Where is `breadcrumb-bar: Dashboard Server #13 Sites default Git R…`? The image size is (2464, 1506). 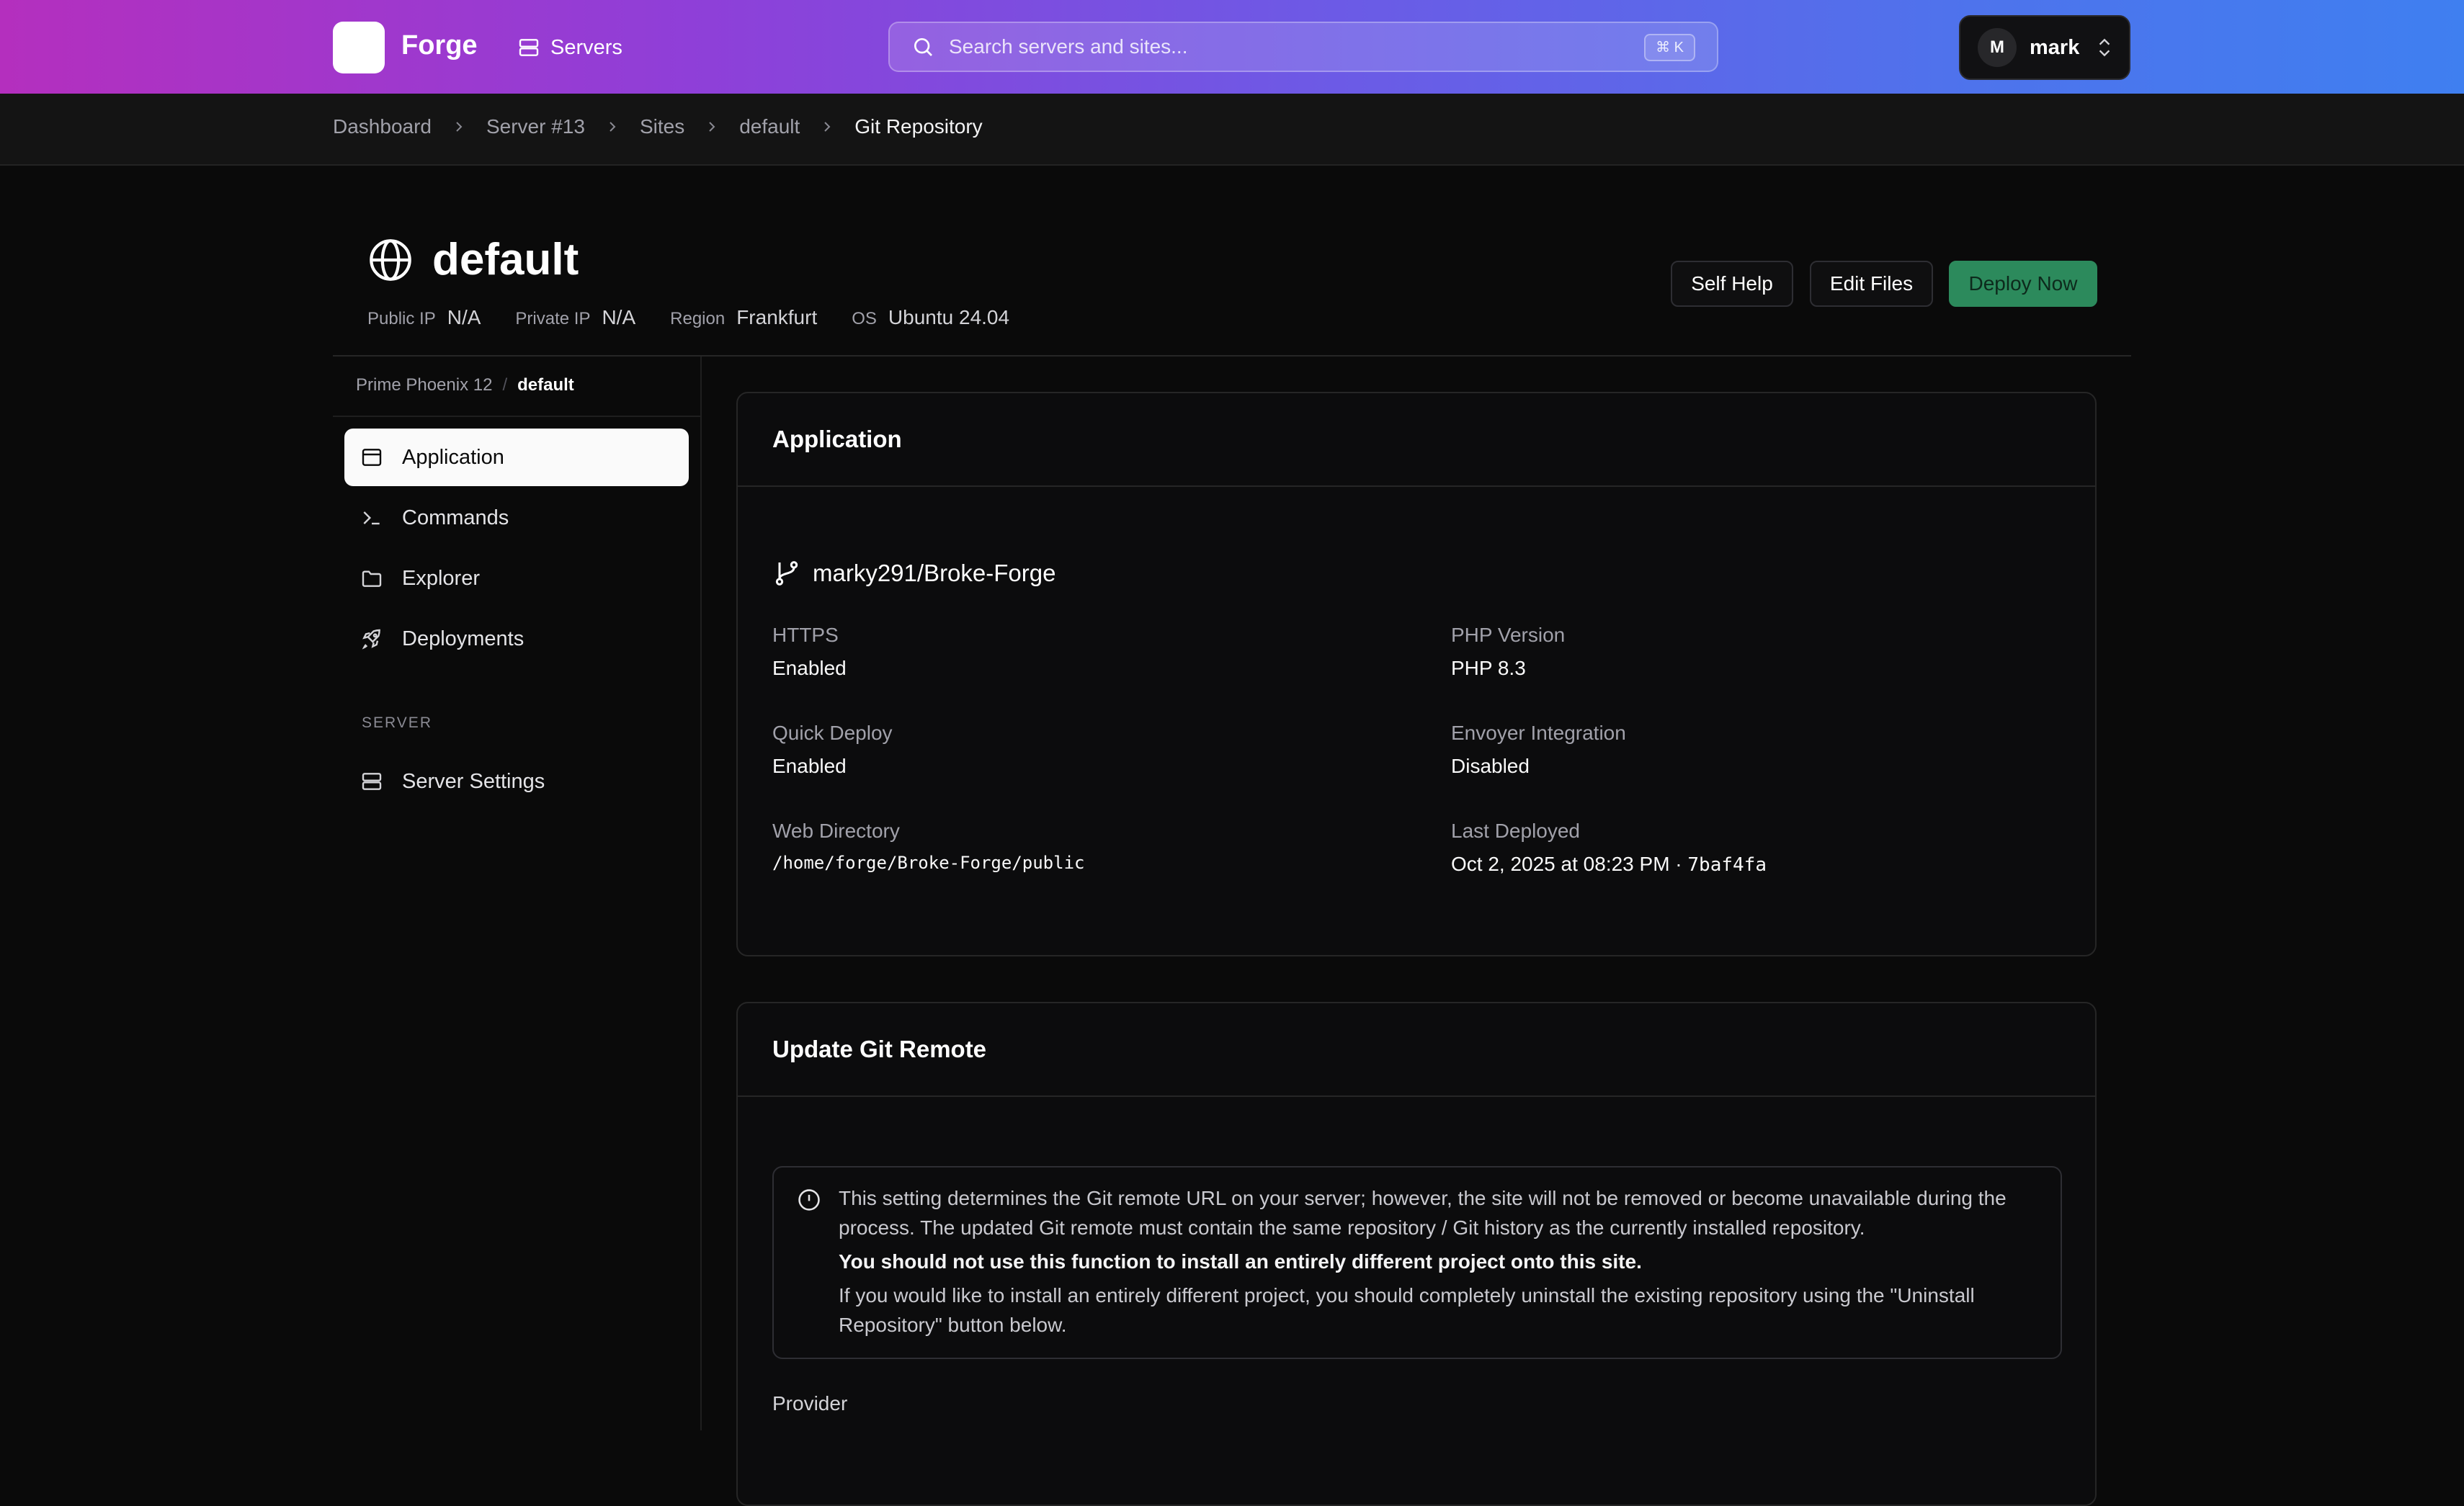
breadcrumb-bar: Dashboard Server #13 Sites default Git R… is located at coordinates (1232, 130).